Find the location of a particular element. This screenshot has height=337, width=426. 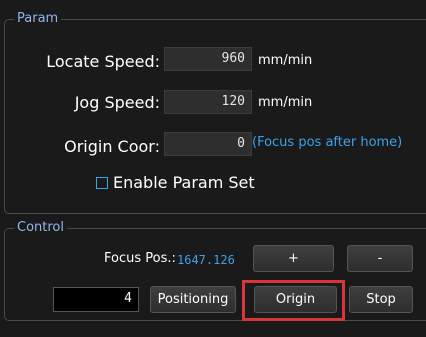

origin-coor-input: 0 is located at coordinates (208, 144).